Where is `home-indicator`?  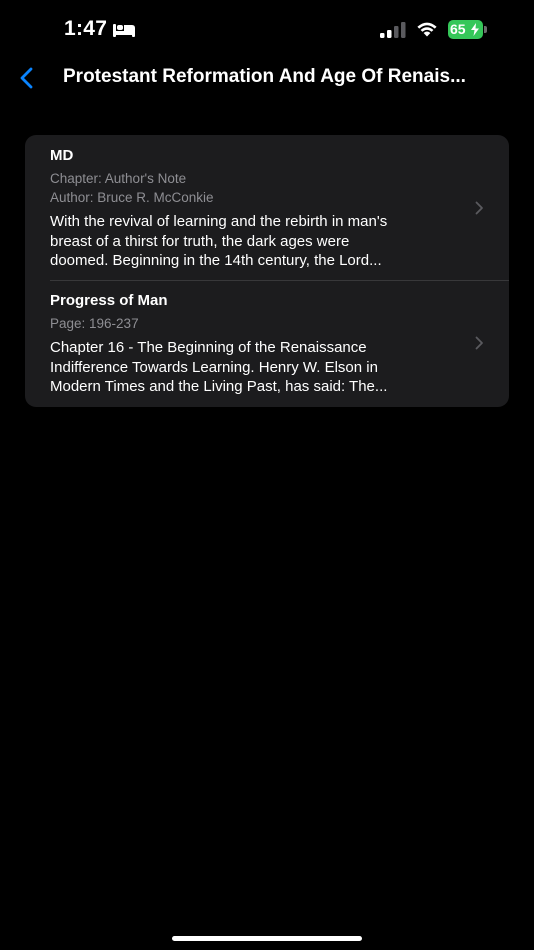
home-indicator is located at coordinates (267, 938).